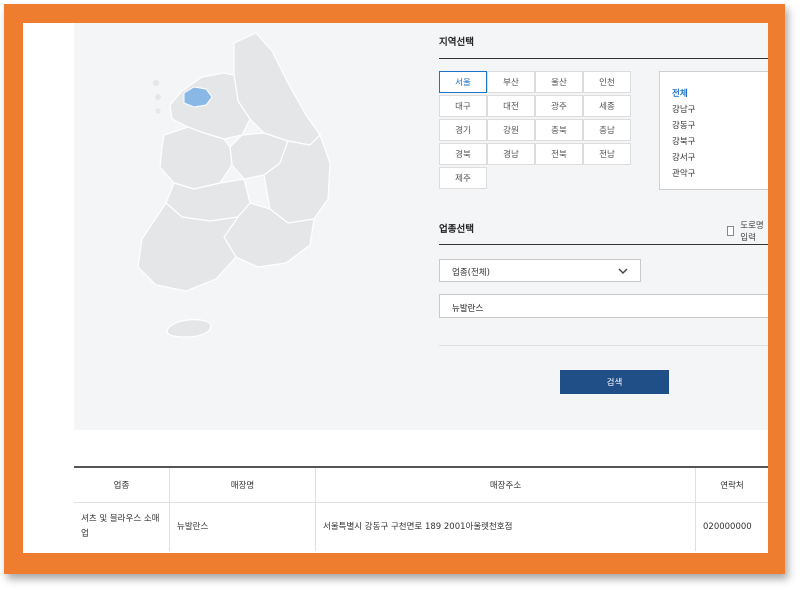  What do you see at coordinates (607, 106) in the screenshot?
I see `region-sejong-button: 세종` at bounding box center [607, 106].